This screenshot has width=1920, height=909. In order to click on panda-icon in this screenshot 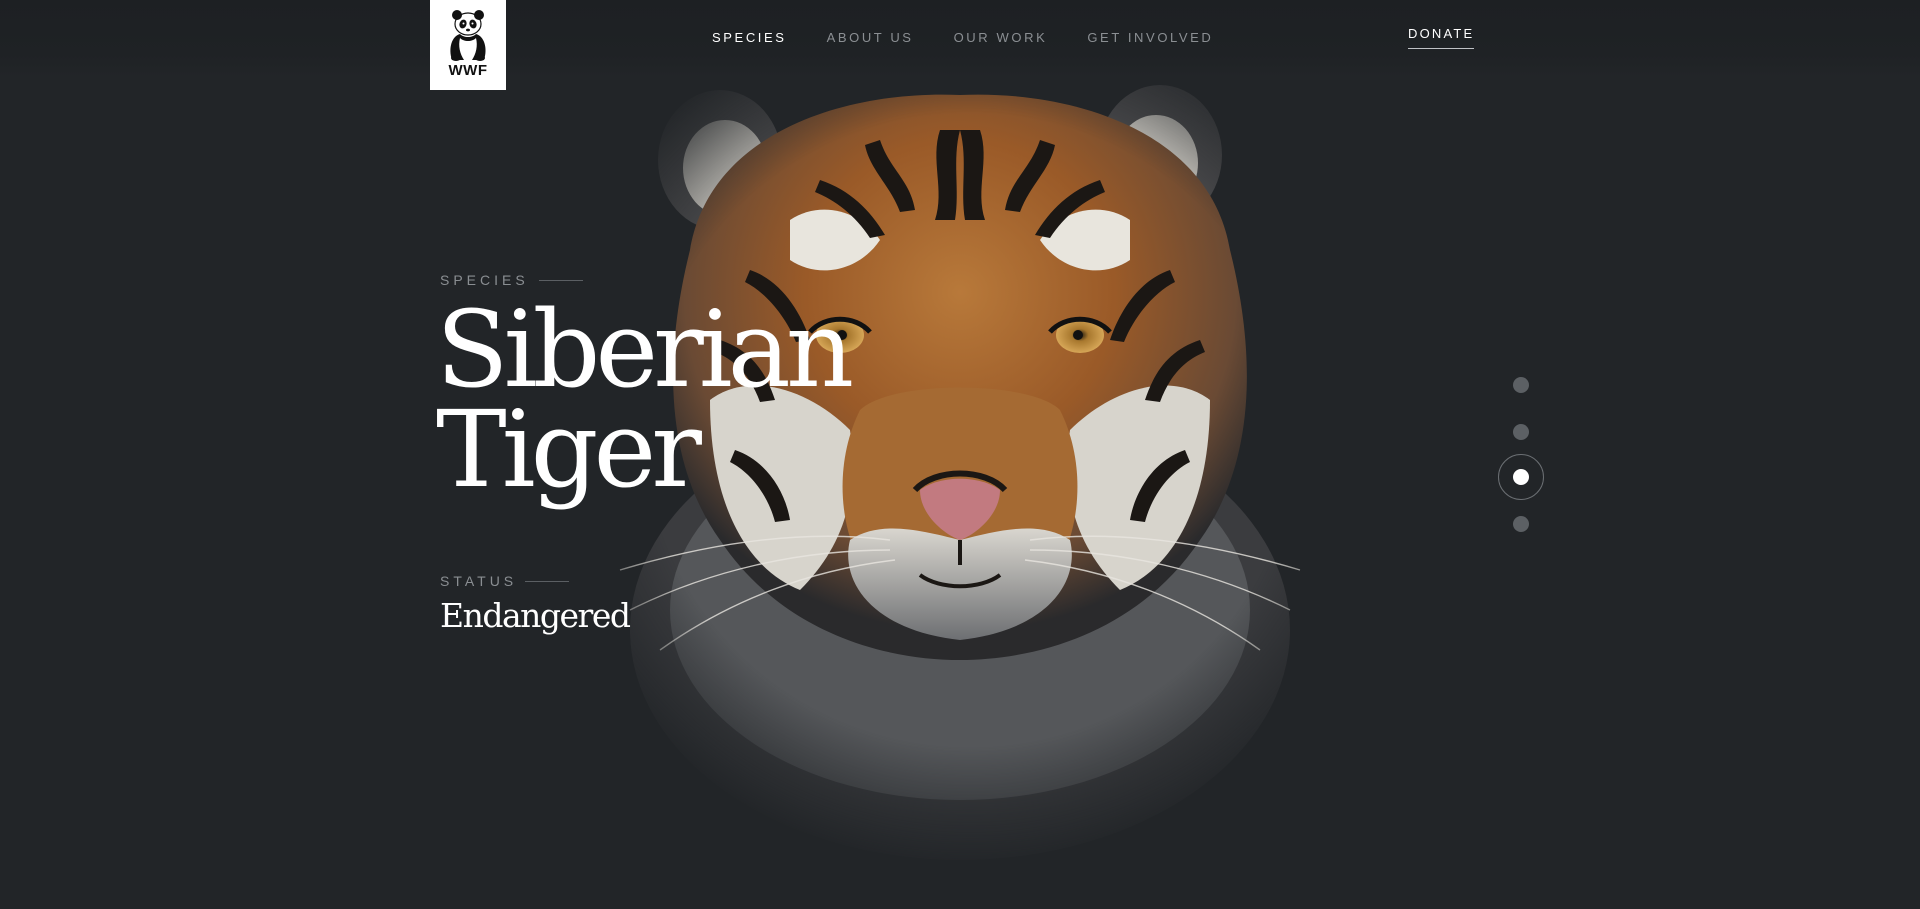, I will do `click(468, 35)`.